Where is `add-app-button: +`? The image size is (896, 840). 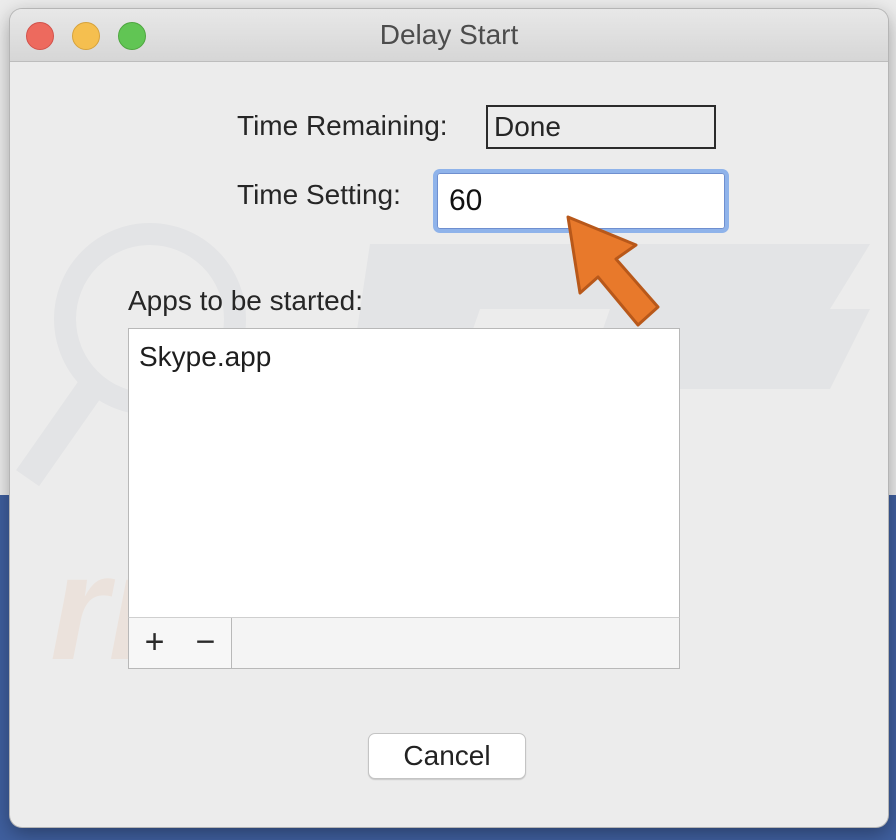 add-app-button: + is located at coordinates (155, 643).